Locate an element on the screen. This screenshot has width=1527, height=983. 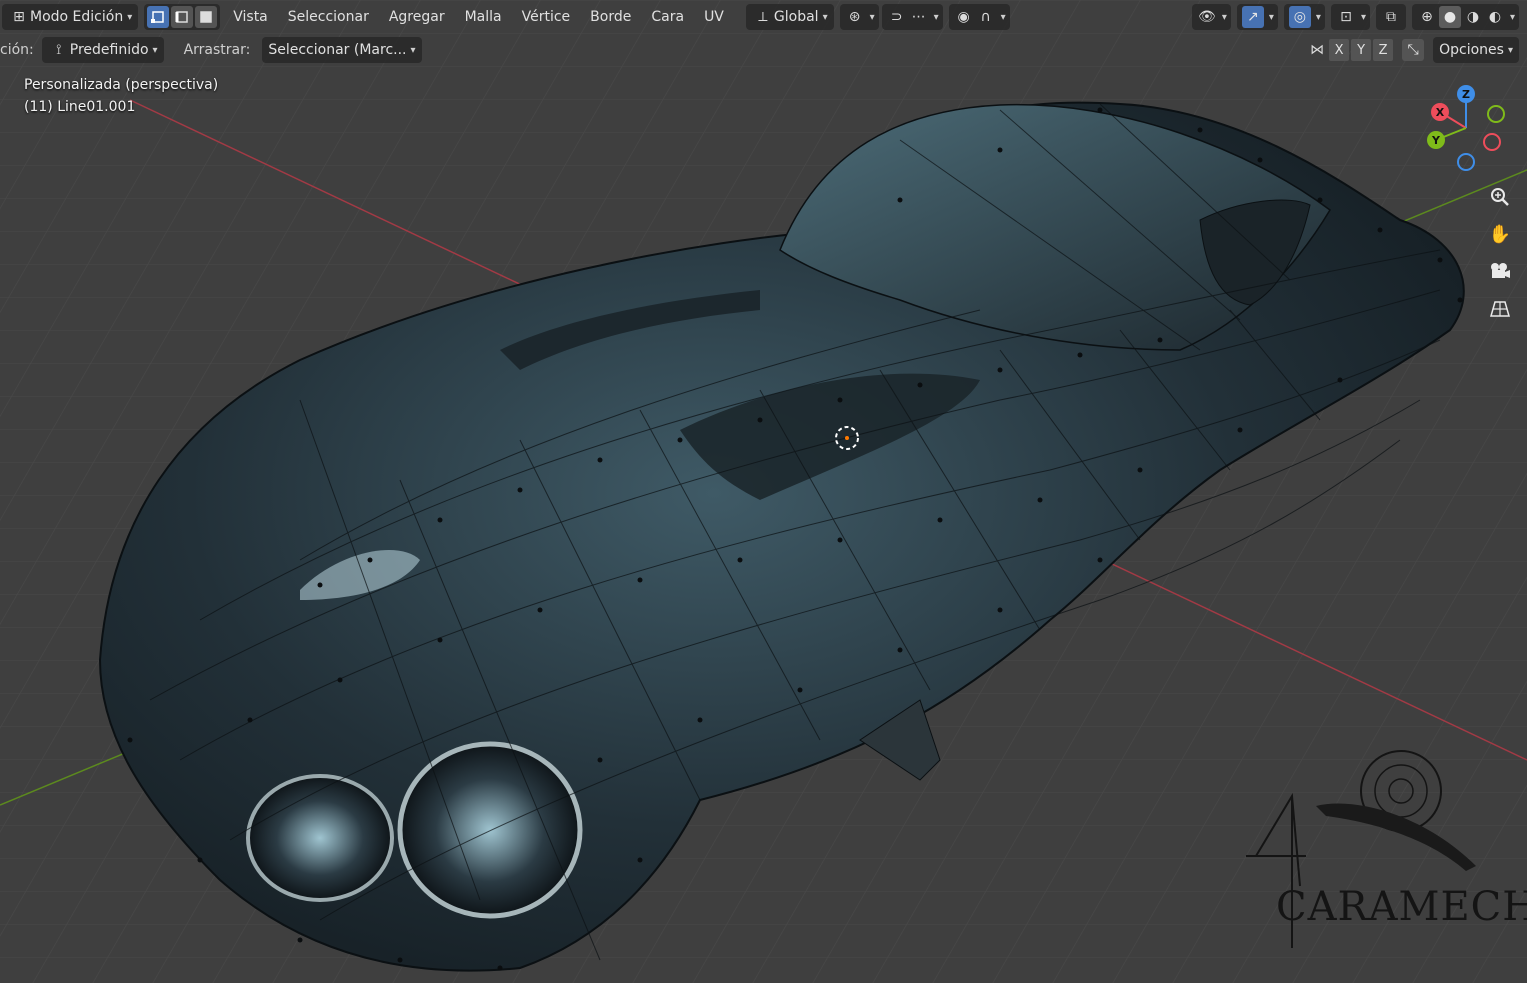
transform-orientation-dropdown: ⟂ Global ▾ is located at coordinates (789, 17).